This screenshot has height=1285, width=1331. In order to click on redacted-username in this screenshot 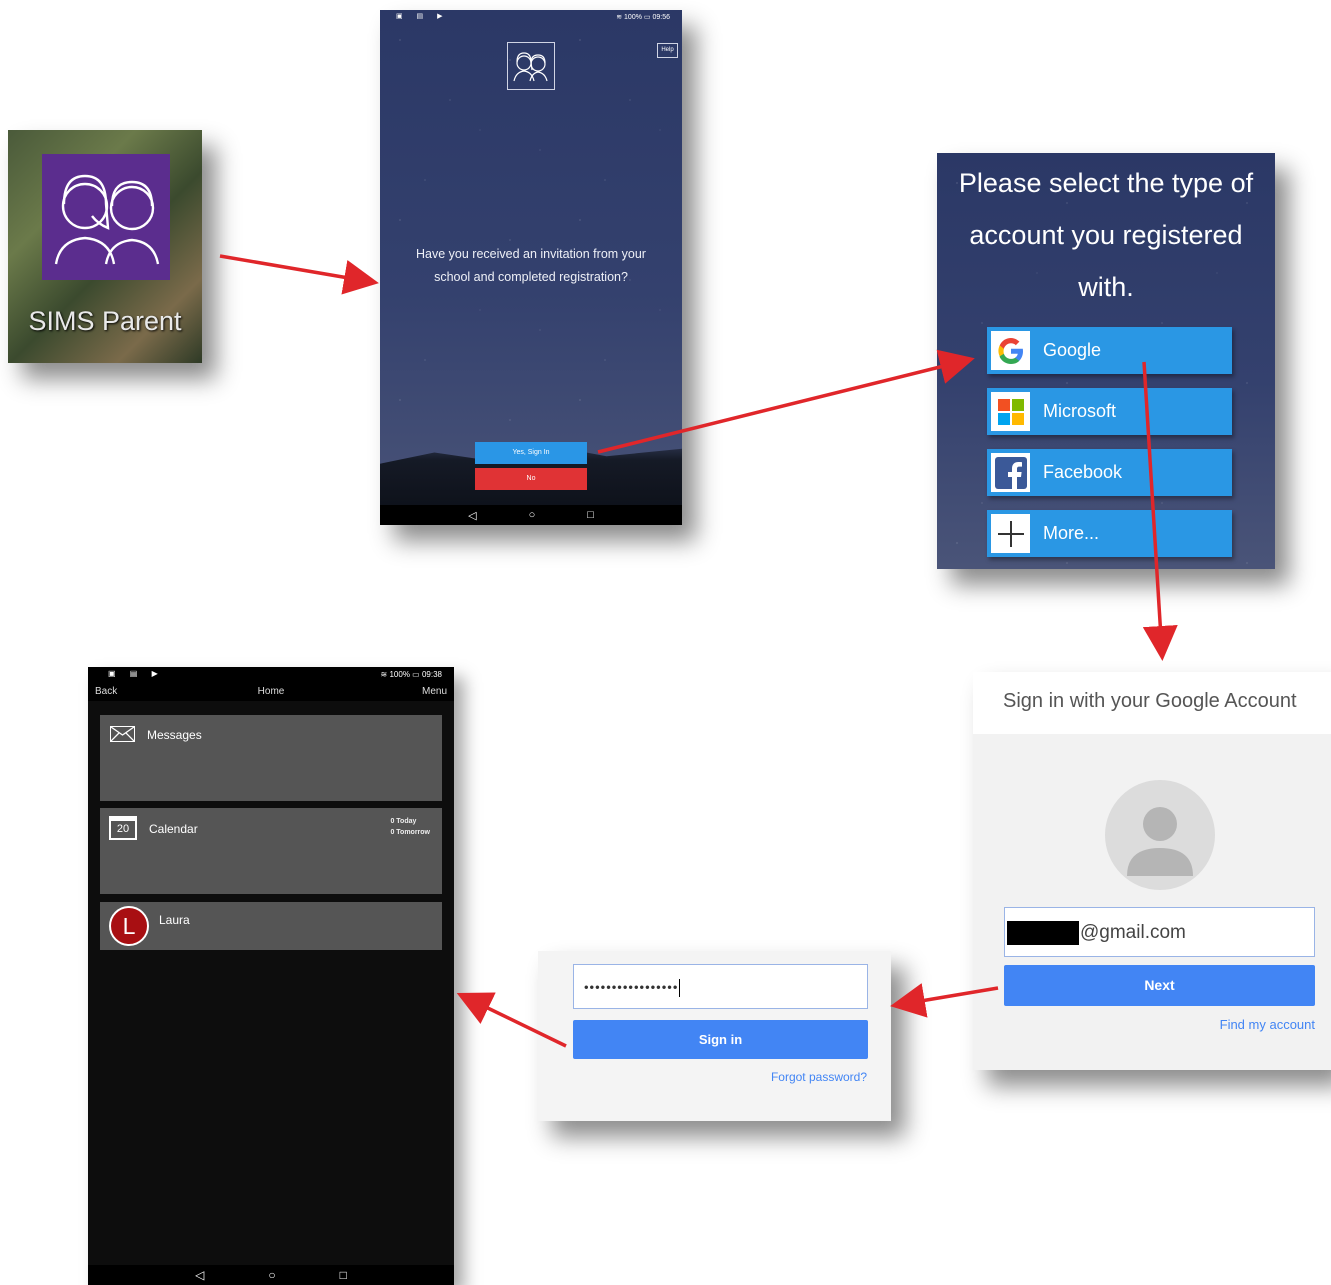, I will do `click(1043, 933)`.